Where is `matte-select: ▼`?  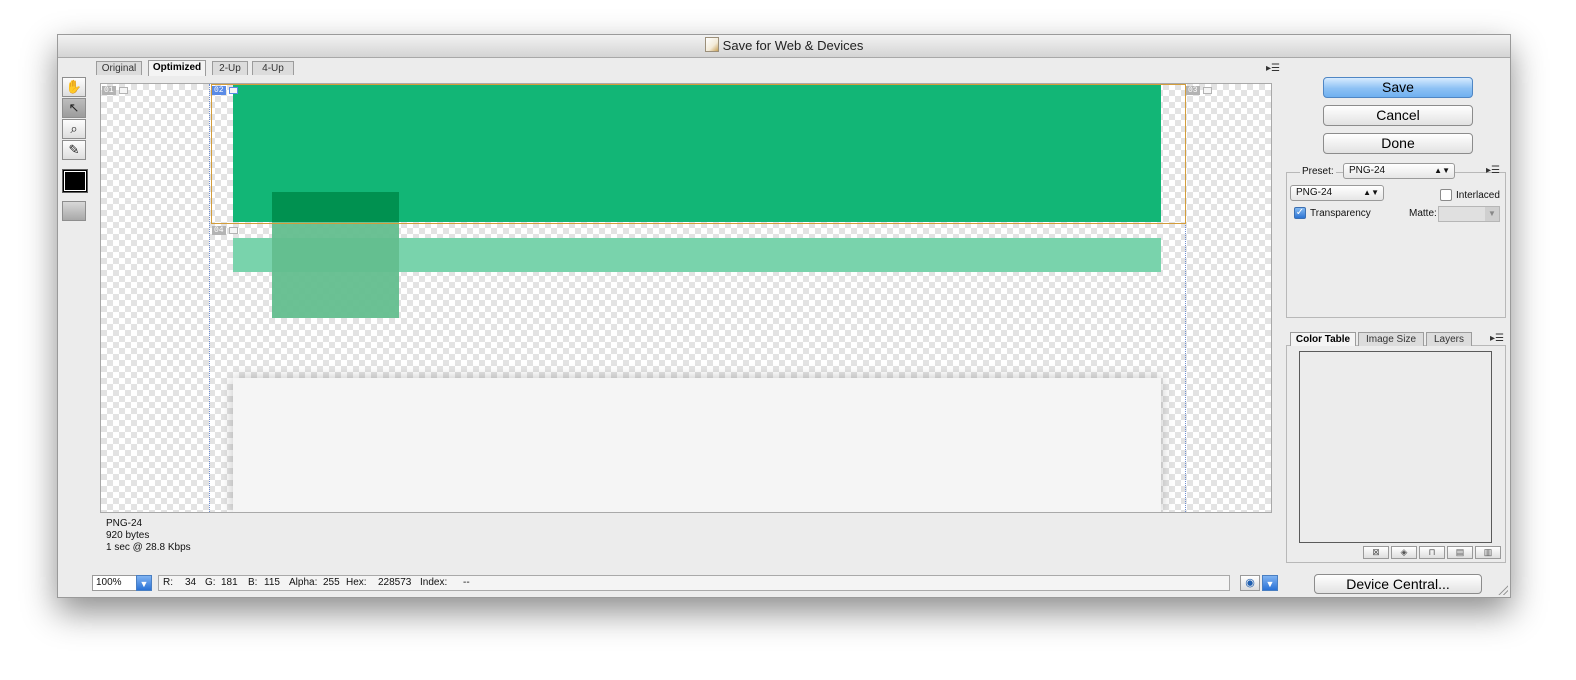
matte-select: ▼ is located at coordinates (1469, 214).